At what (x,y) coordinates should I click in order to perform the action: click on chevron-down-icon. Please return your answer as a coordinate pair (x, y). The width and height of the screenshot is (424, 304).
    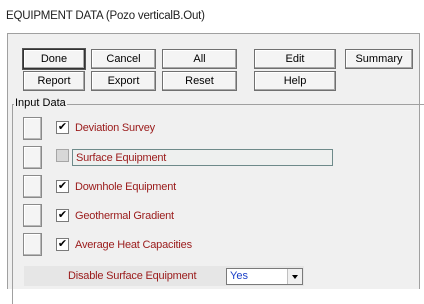
    Looking at the image, I should click on (294, 276).